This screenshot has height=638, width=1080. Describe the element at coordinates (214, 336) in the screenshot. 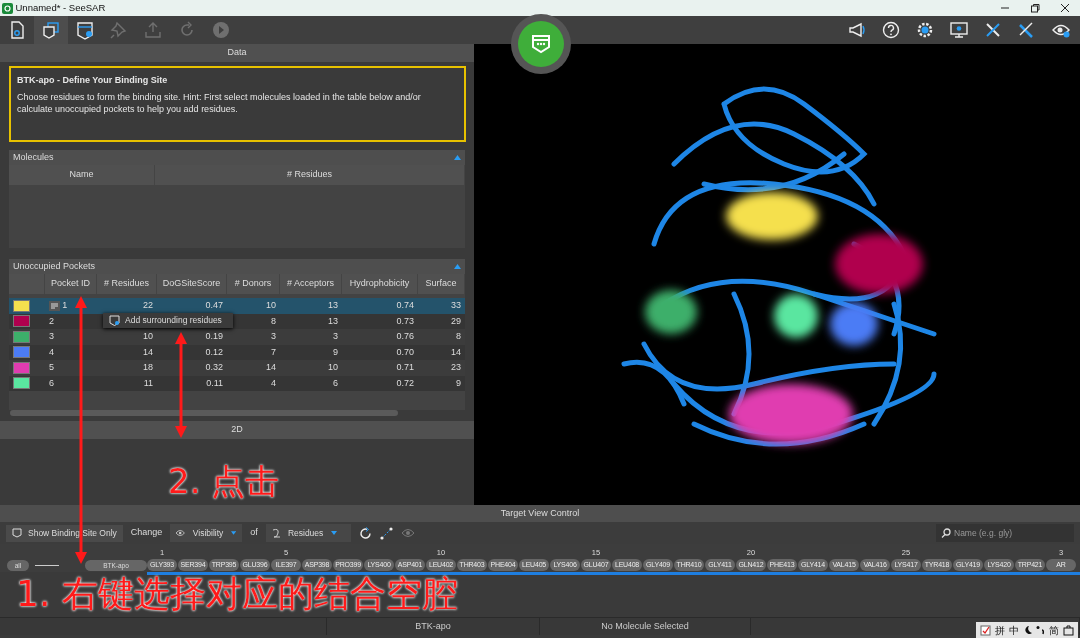

I see `table-cell: 0.19` at that location.